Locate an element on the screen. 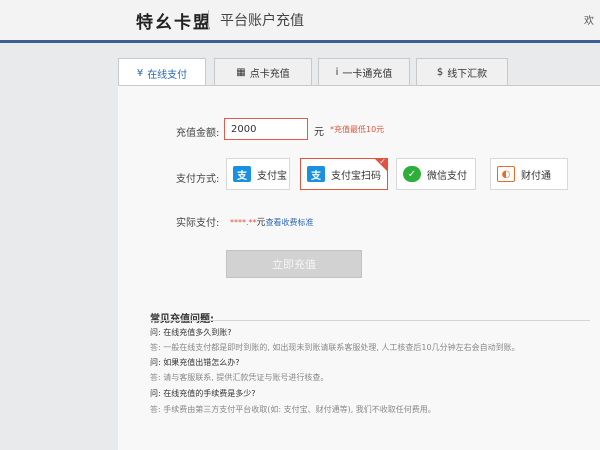  tab-online-pay: ¥ 在线支付 is located at coordinates (162, 72).